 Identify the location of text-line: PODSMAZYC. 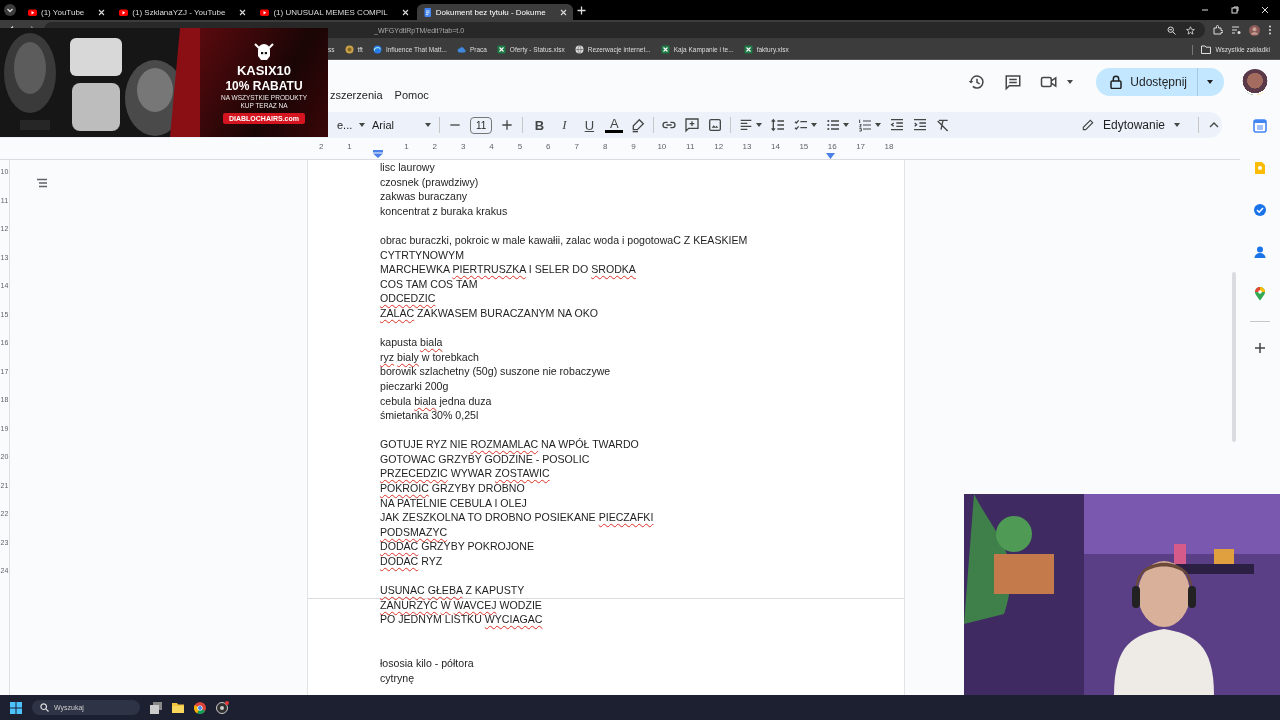
(414, 532).